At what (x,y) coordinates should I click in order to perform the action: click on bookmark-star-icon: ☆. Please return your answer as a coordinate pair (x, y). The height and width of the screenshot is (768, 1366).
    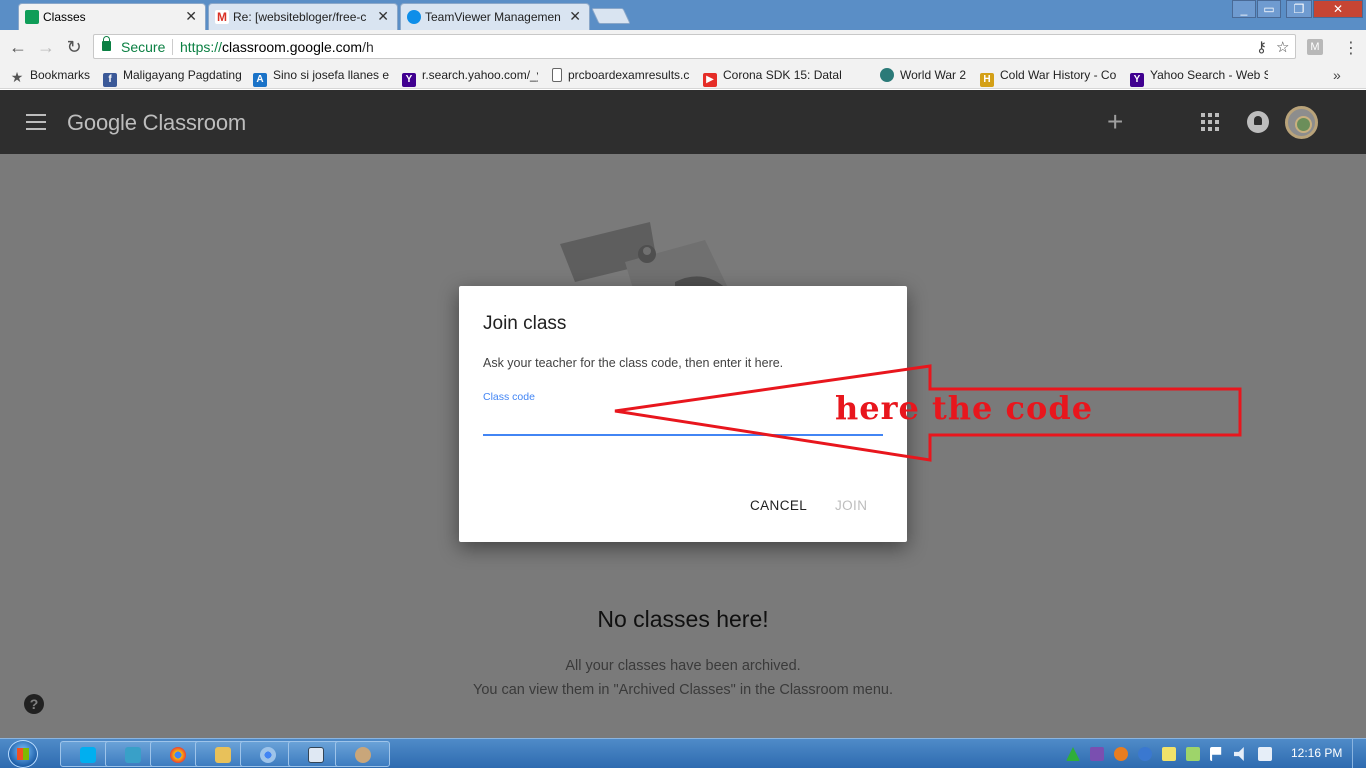
    Looking at the image, I should click on (1282, 47).